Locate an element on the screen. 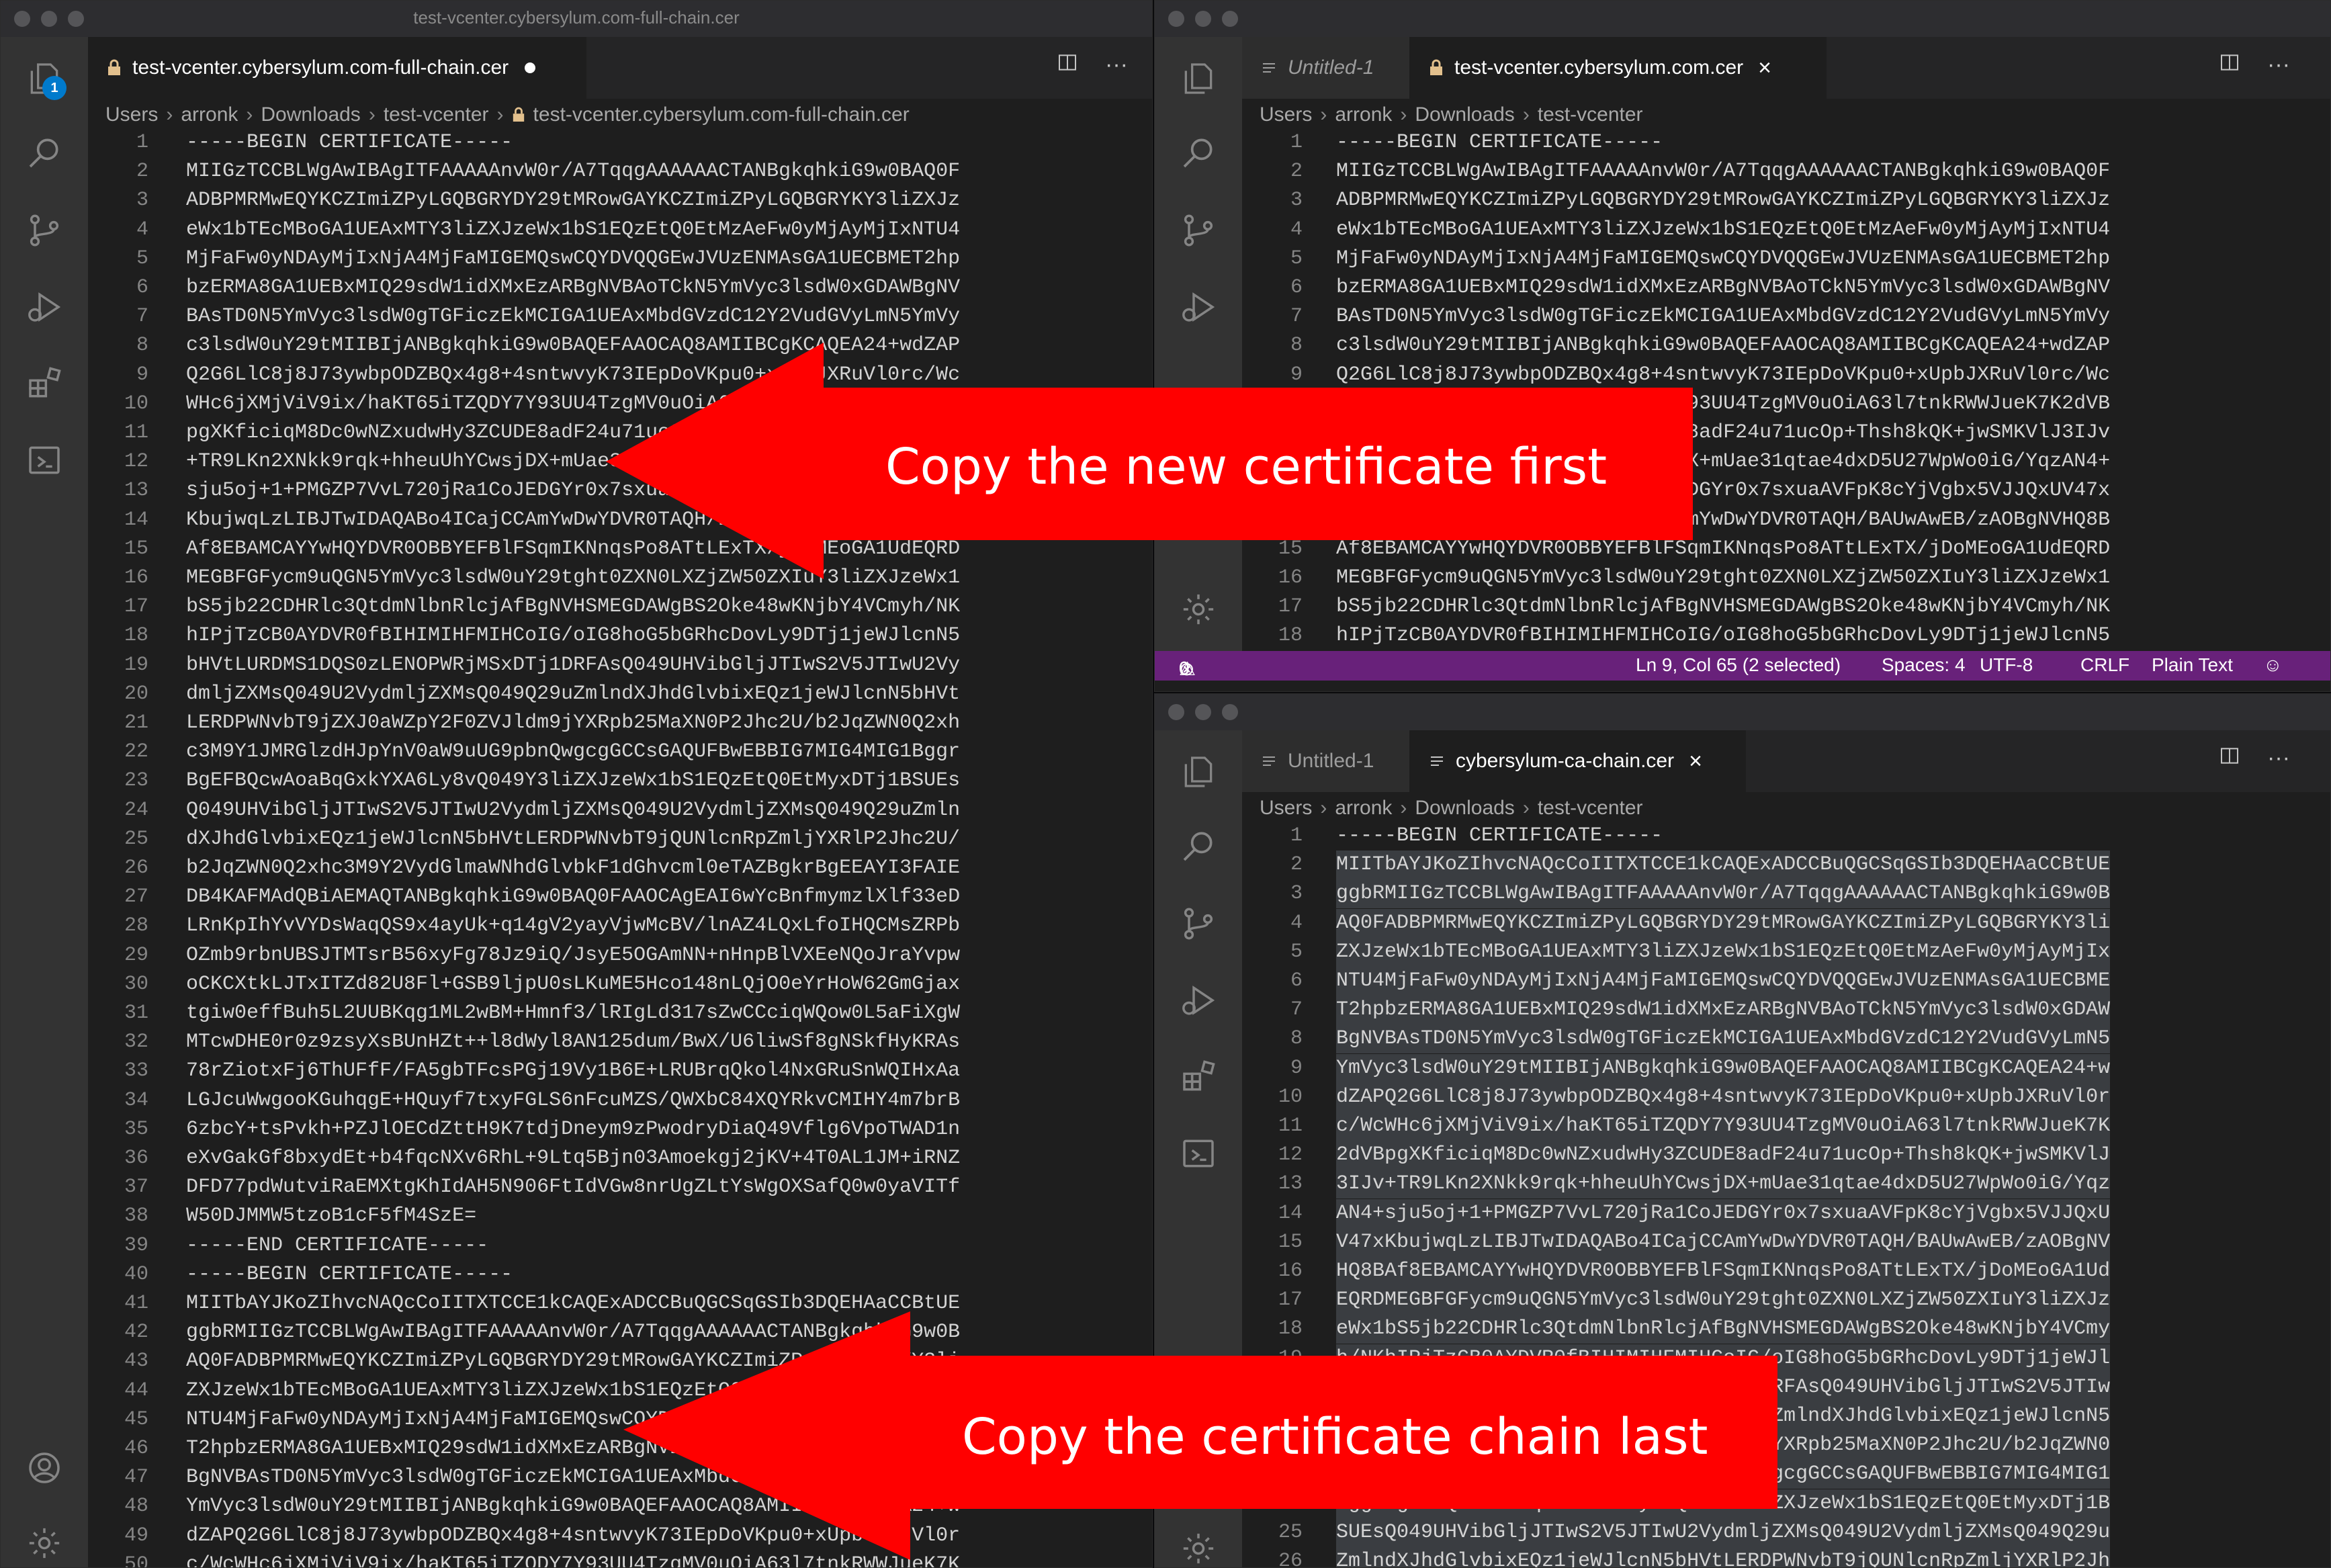  annotation-top-label: Copy the new certificate first is located at coordinates (1246, 467).